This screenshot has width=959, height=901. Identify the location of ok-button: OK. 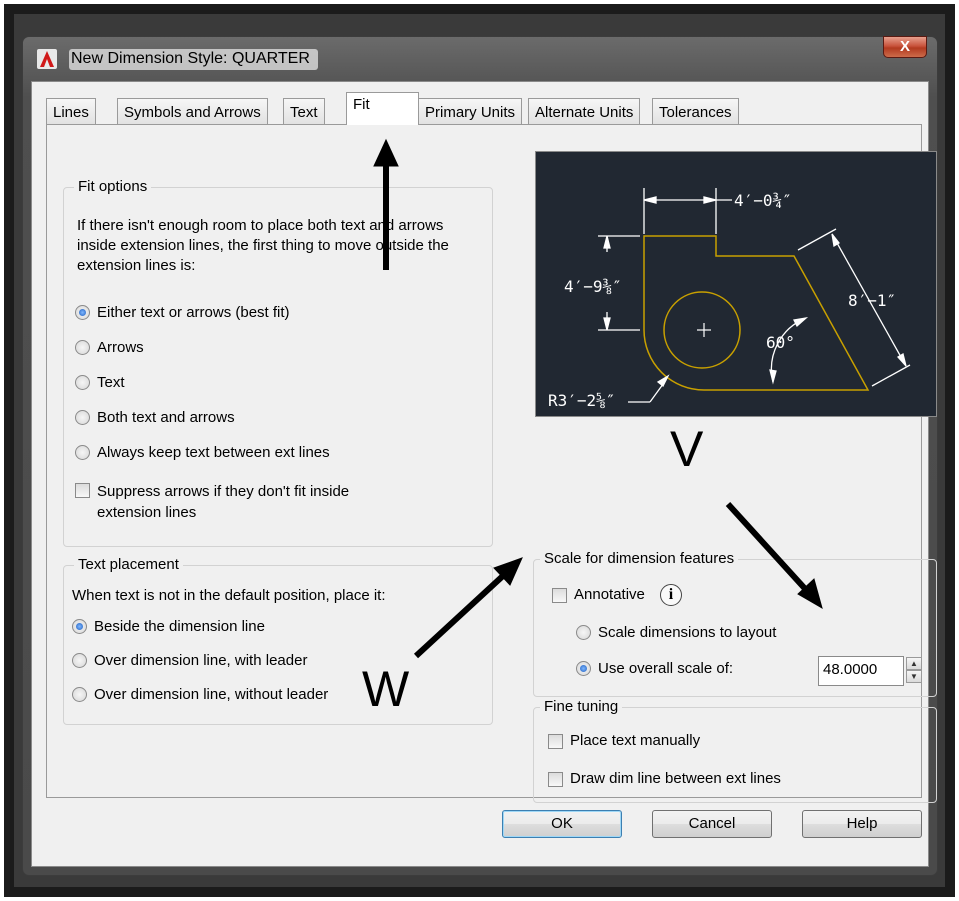
(562, 824).